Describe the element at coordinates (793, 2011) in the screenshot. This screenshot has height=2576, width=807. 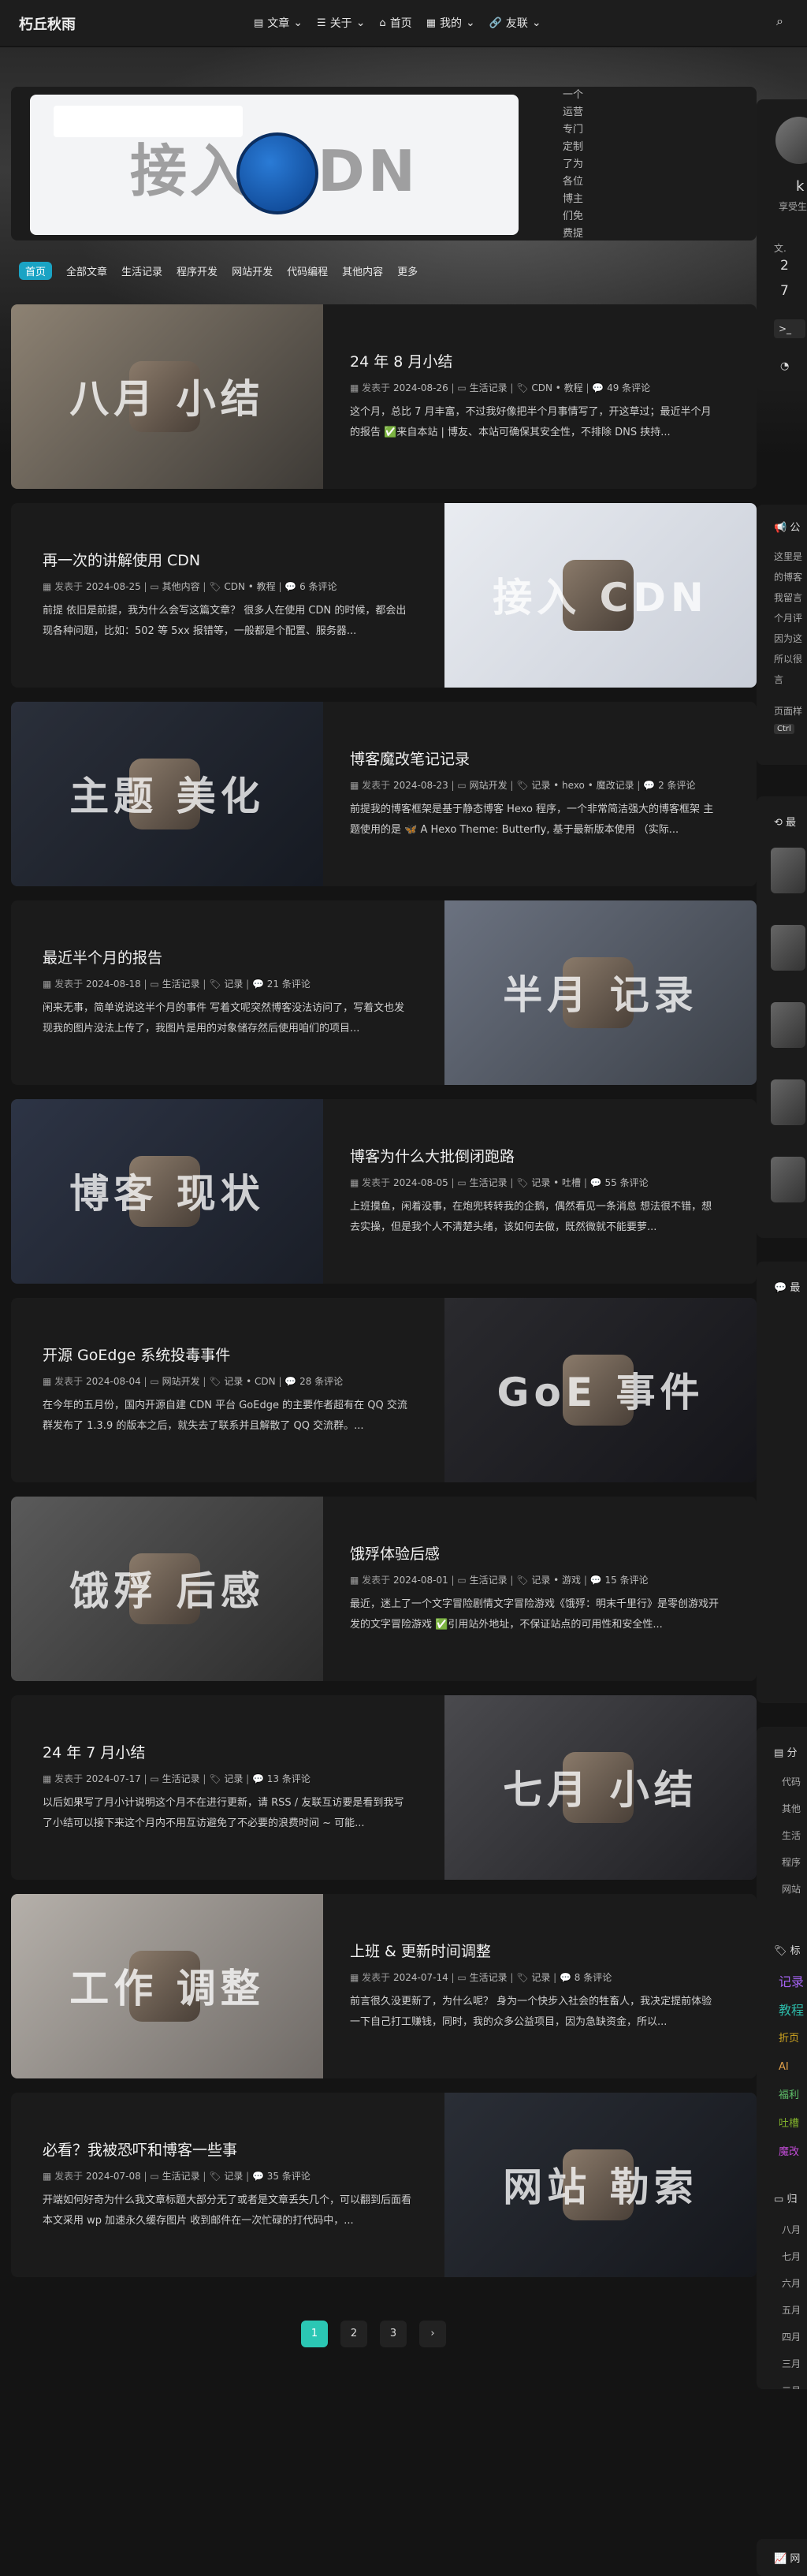
I see `tag-item: 教程` at that location.